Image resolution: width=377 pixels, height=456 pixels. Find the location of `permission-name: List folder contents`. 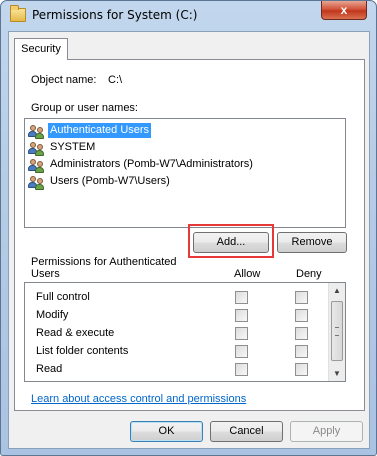

permission-name: List folder contents is located at coordinates (82, 351).